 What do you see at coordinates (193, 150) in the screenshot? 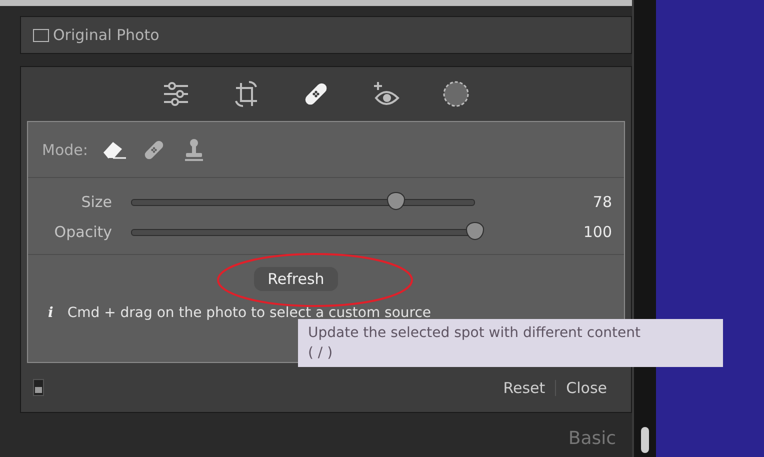
I see `stamp-icon` at bounding box center [193, 150].